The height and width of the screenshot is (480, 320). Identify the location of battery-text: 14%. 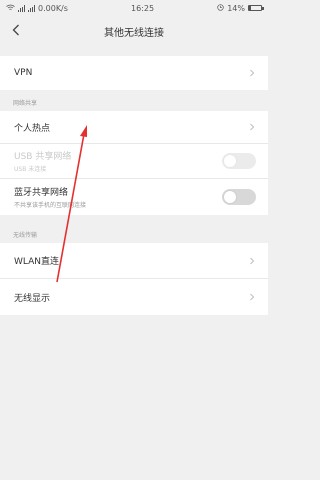
(236, 8).